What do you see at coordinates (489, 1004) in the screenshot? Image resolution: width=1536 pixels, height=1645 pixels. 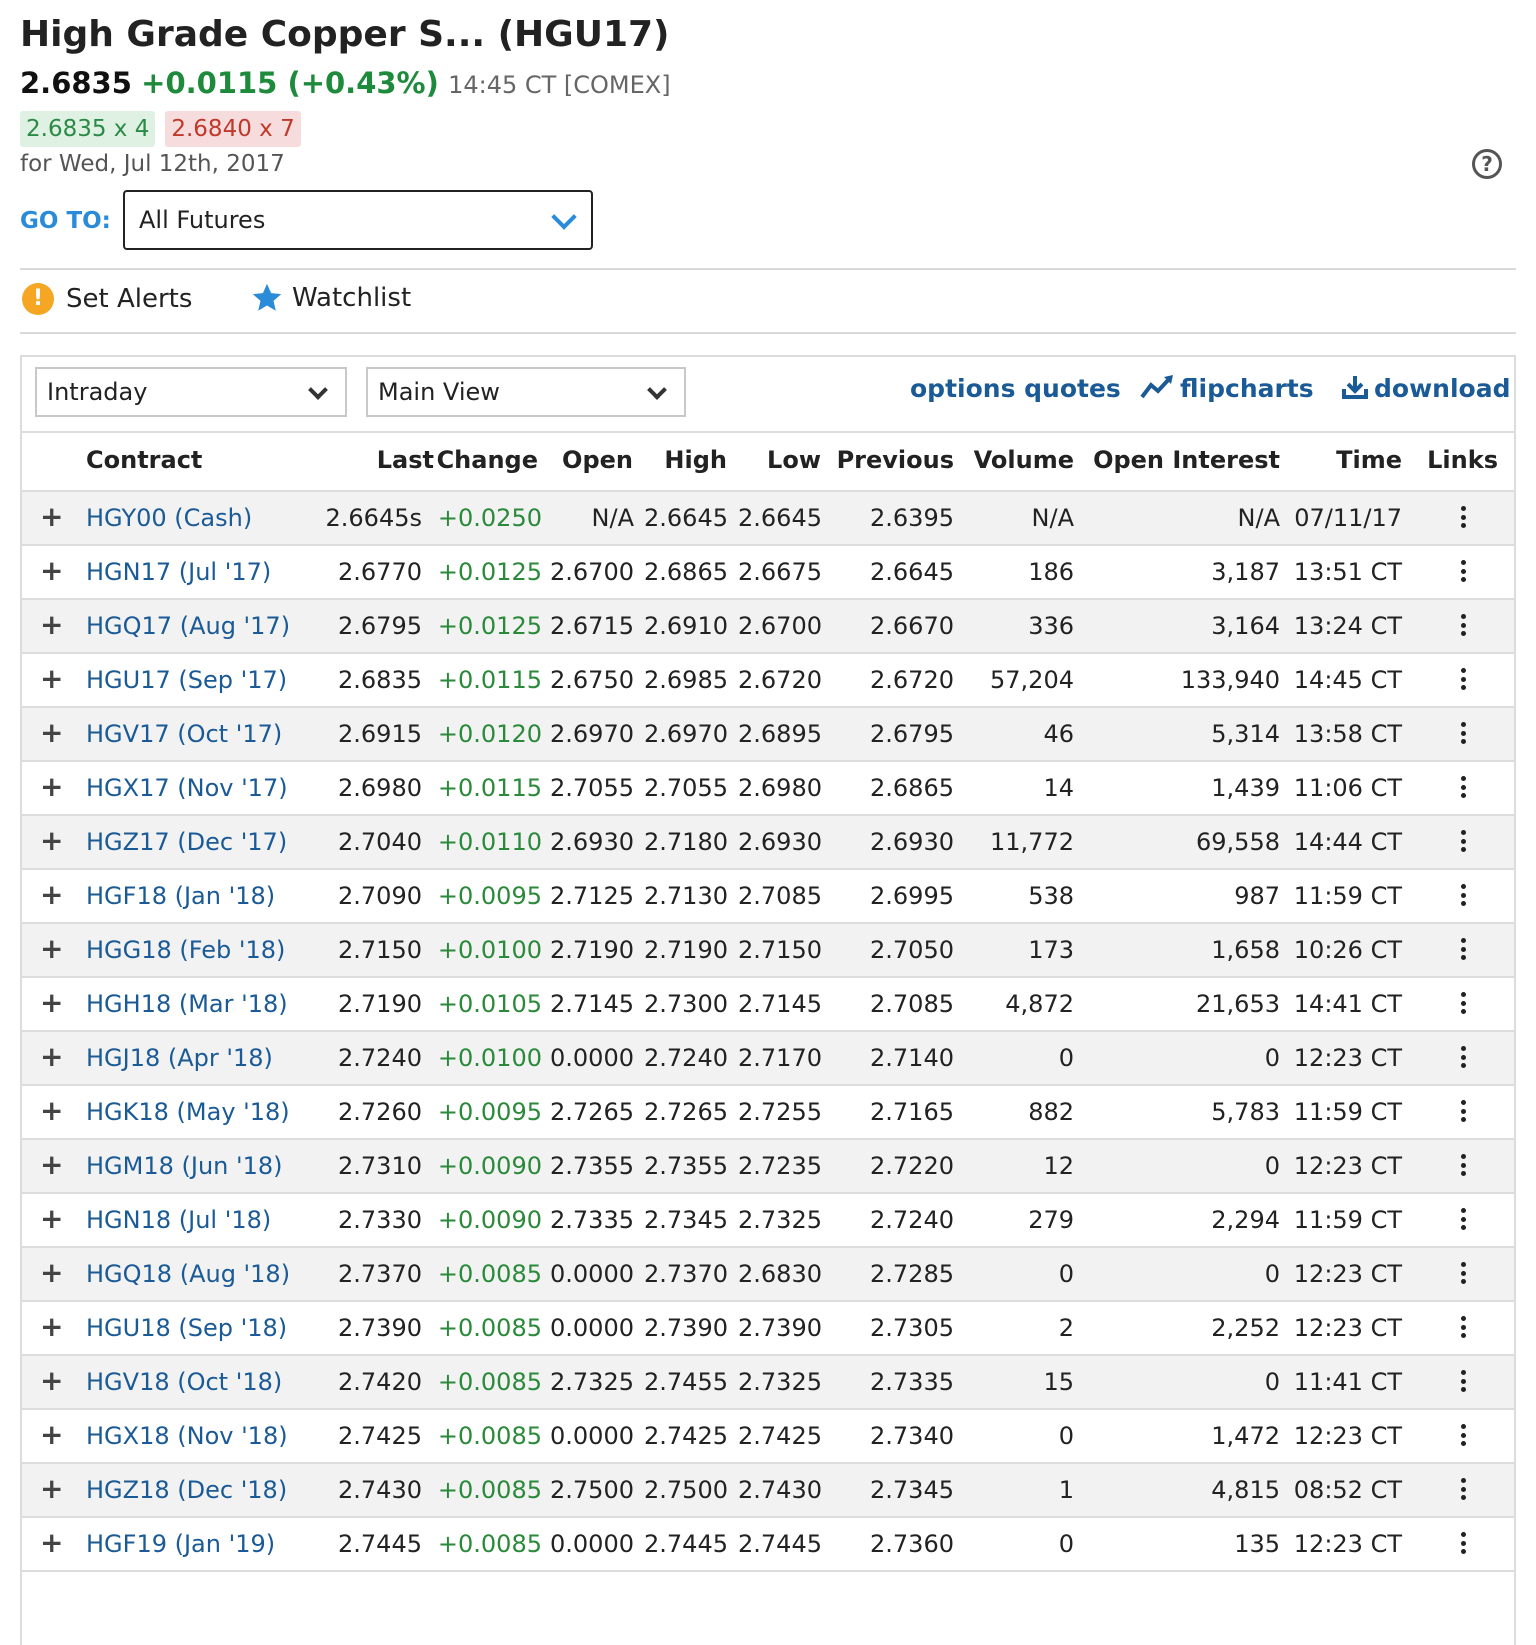 I see `change-cell: +0.0105` at bounding box center [489, 1004].